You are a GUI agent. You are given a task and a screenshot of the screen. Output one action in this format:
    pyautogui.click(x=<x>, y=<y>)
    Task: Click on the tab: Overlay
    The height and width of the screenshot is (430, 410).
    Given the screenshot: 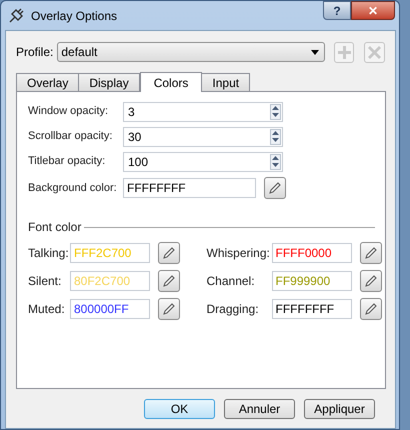 What is the action you would take?
    pyautogui.click(x=48, y=82)
    